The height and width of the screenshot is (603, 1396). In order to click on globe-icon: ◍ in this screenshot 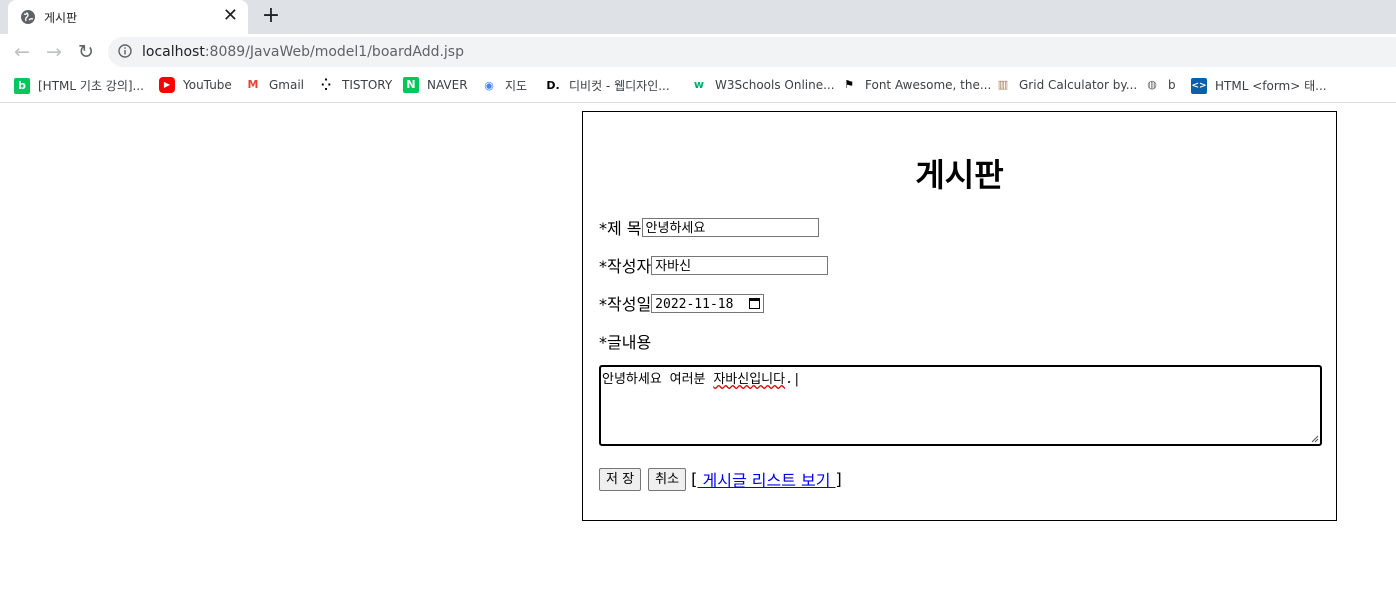, I will do `click(1152, 84)`.